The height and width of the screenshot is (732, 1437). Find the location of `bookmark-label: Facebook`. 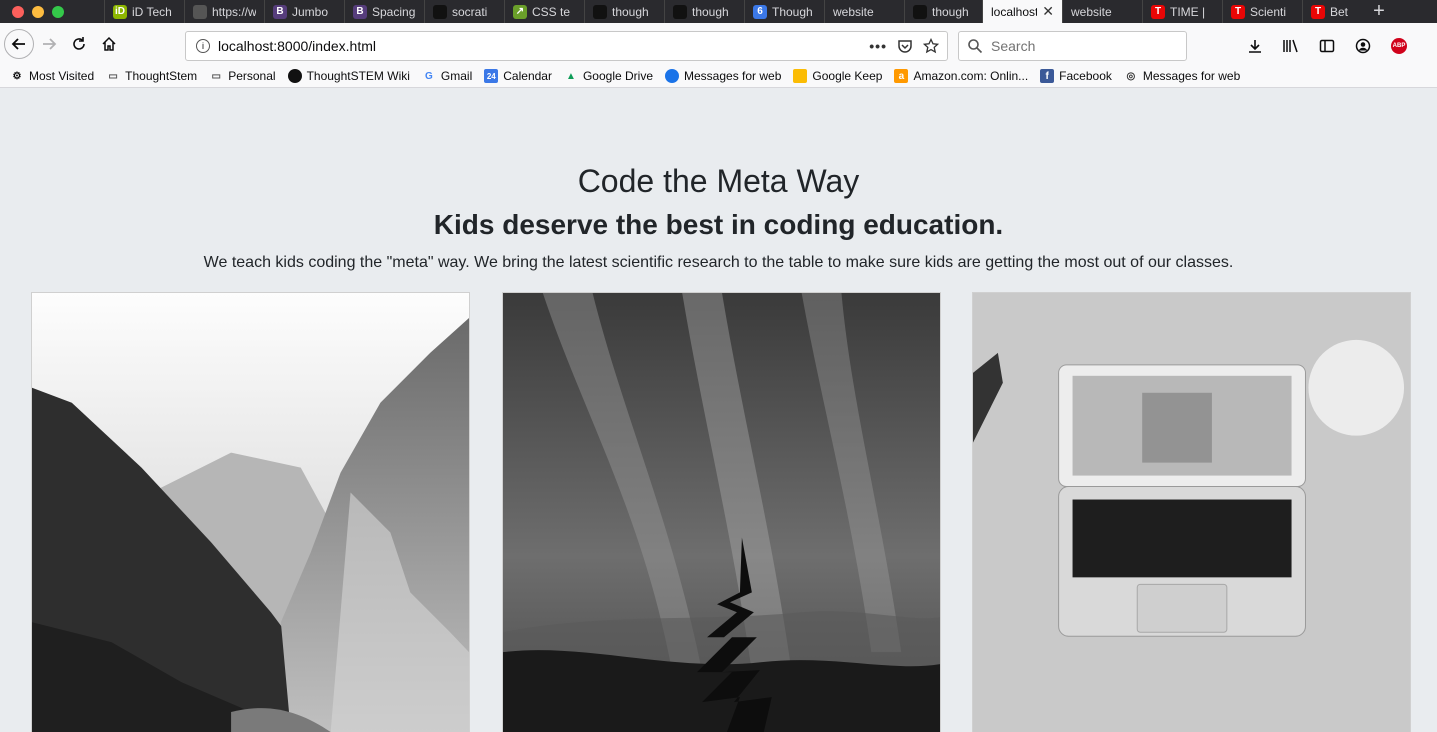

bookmark-label: Facebook is located at coordinates (1085, 76).